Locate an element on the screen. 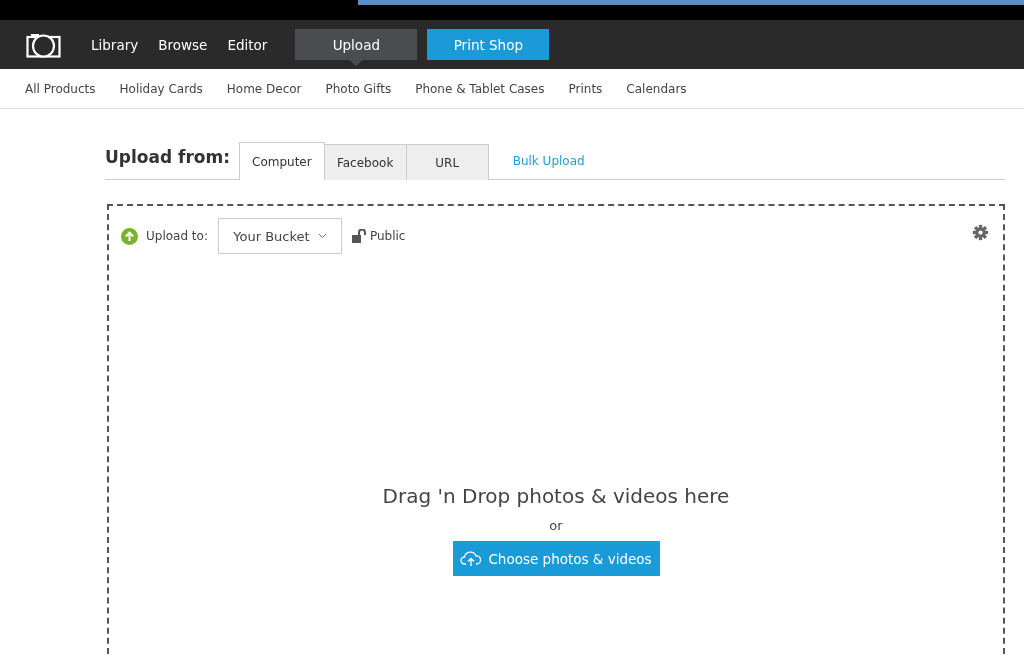 Image resolution: width=1024 pixels, height=656 pixels. nav-link: Library is located at coordinates (115, 44).